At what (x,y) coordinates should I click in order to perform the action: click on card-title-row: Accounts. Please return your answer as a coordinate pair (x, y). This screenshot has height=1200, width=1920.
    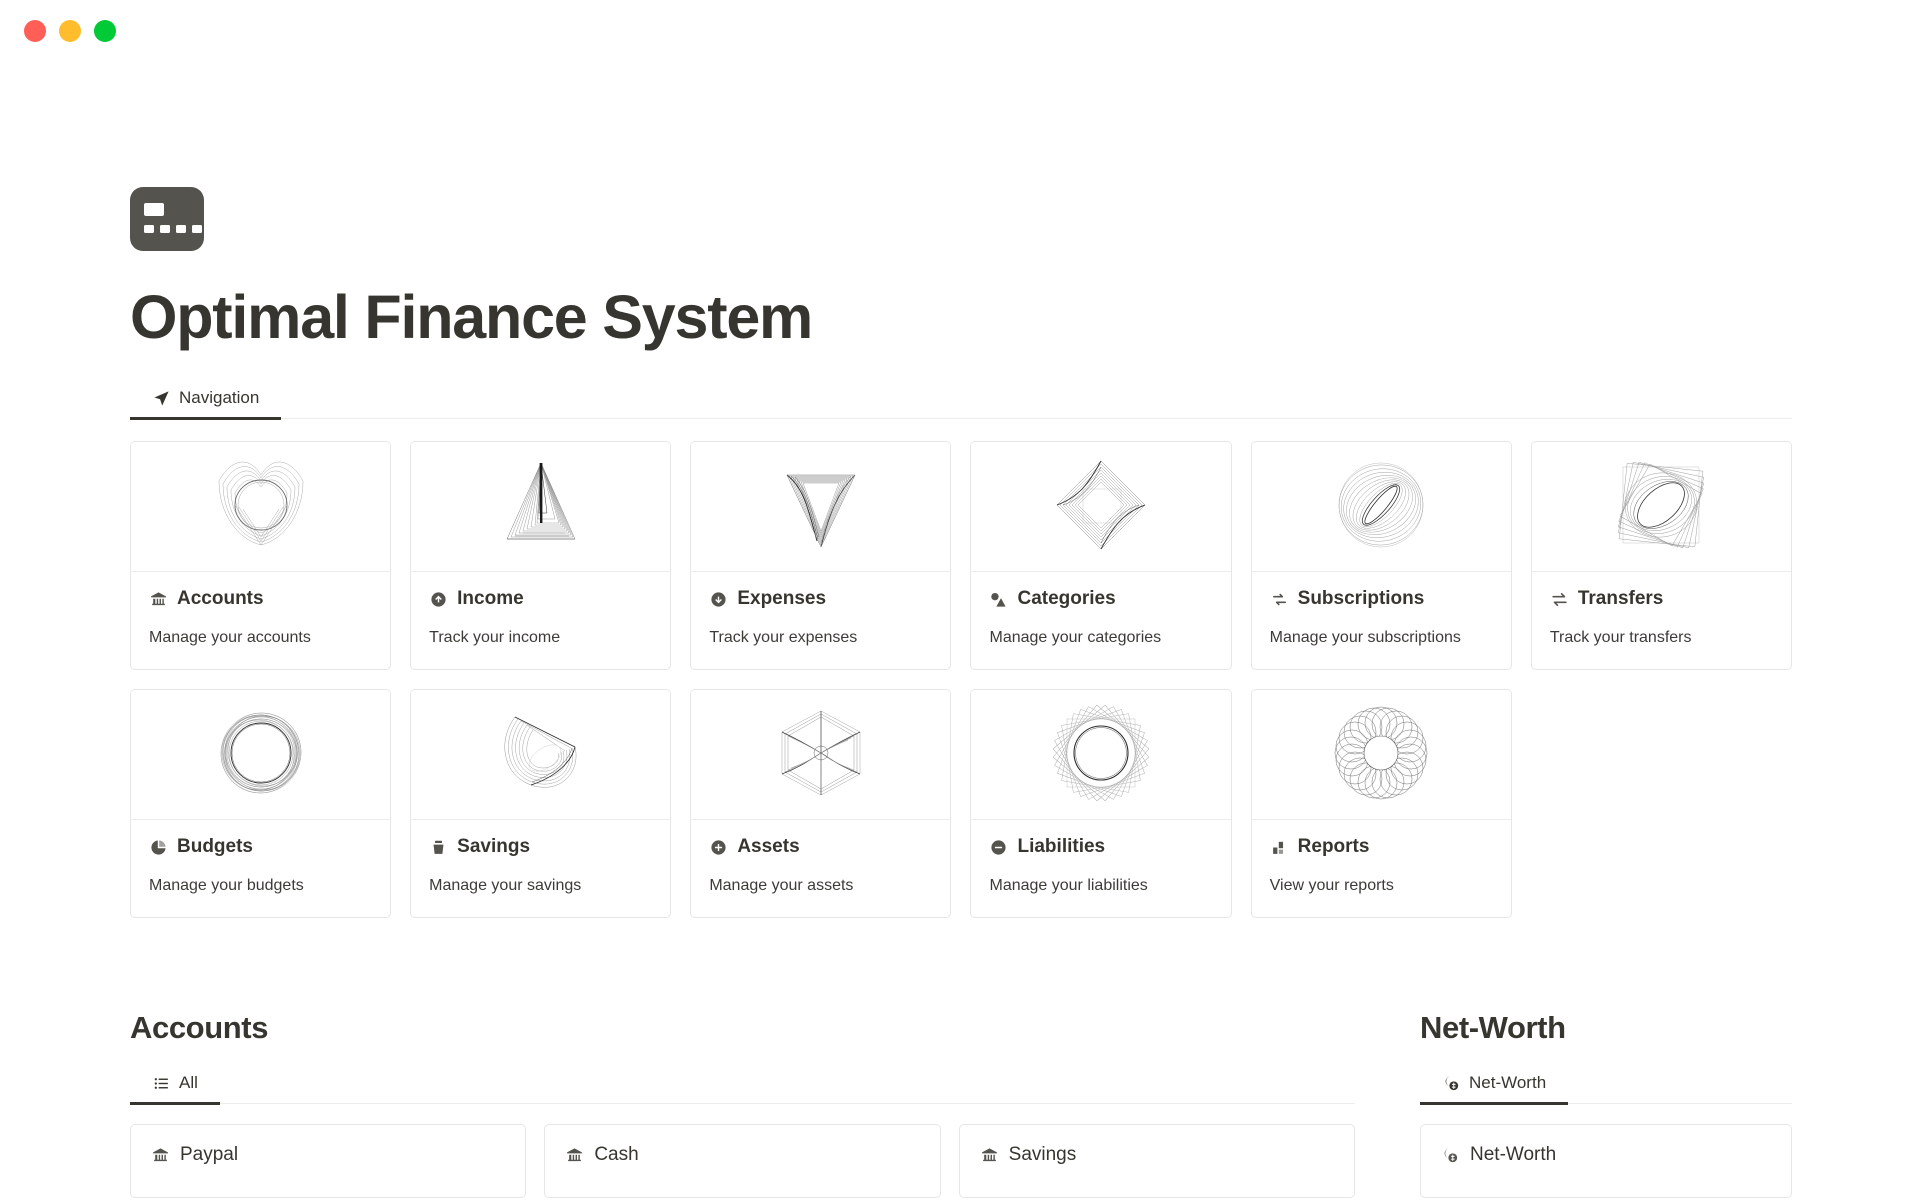
    Looking at the image, I should click on (260, 599).